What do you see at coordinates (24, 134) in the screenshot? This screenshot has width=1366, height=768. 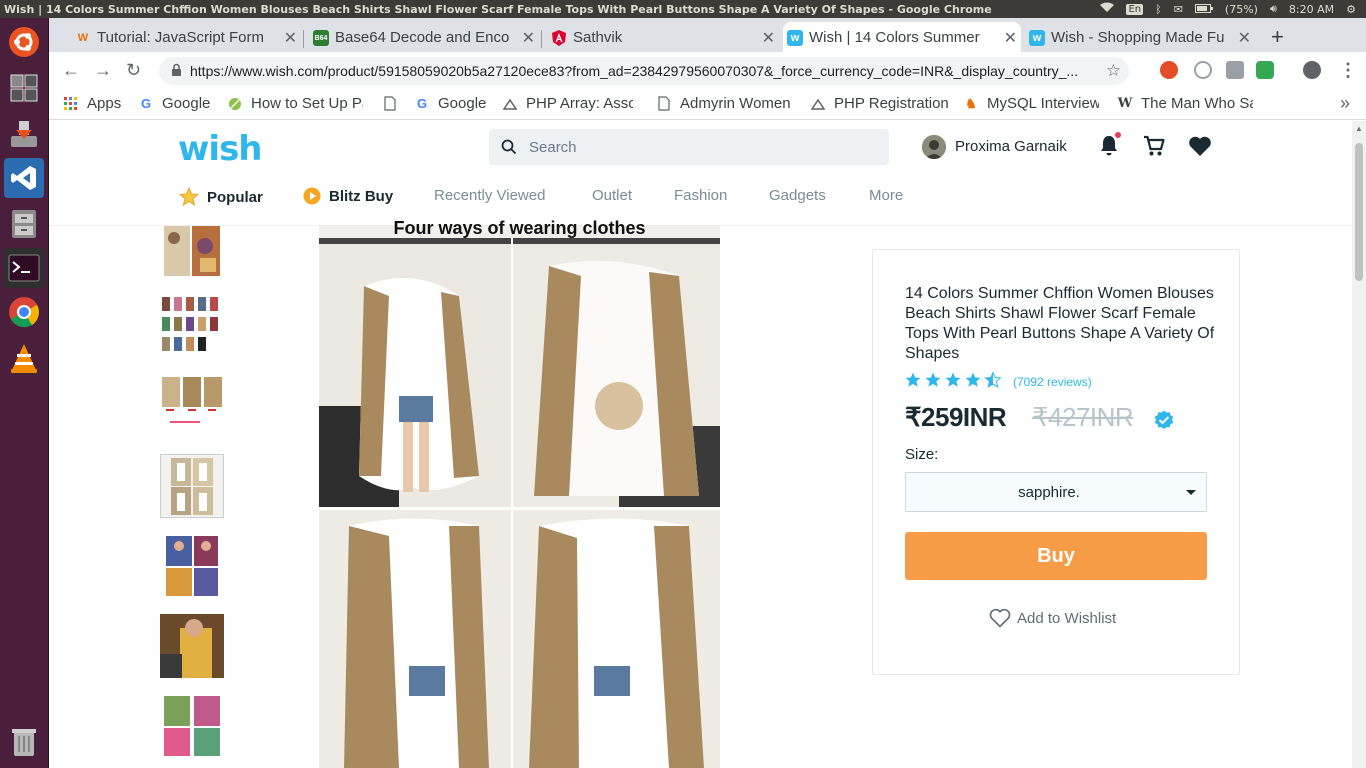 I see `installer-icon` at bounding box center [24, 134].